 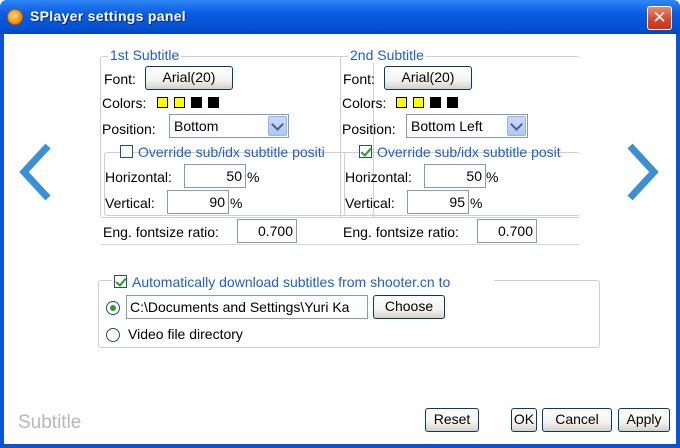 What do you see at coordinates (409, 307) in the screenshot?
I see `choose-button: Choose` at bounding box center [409, 307].